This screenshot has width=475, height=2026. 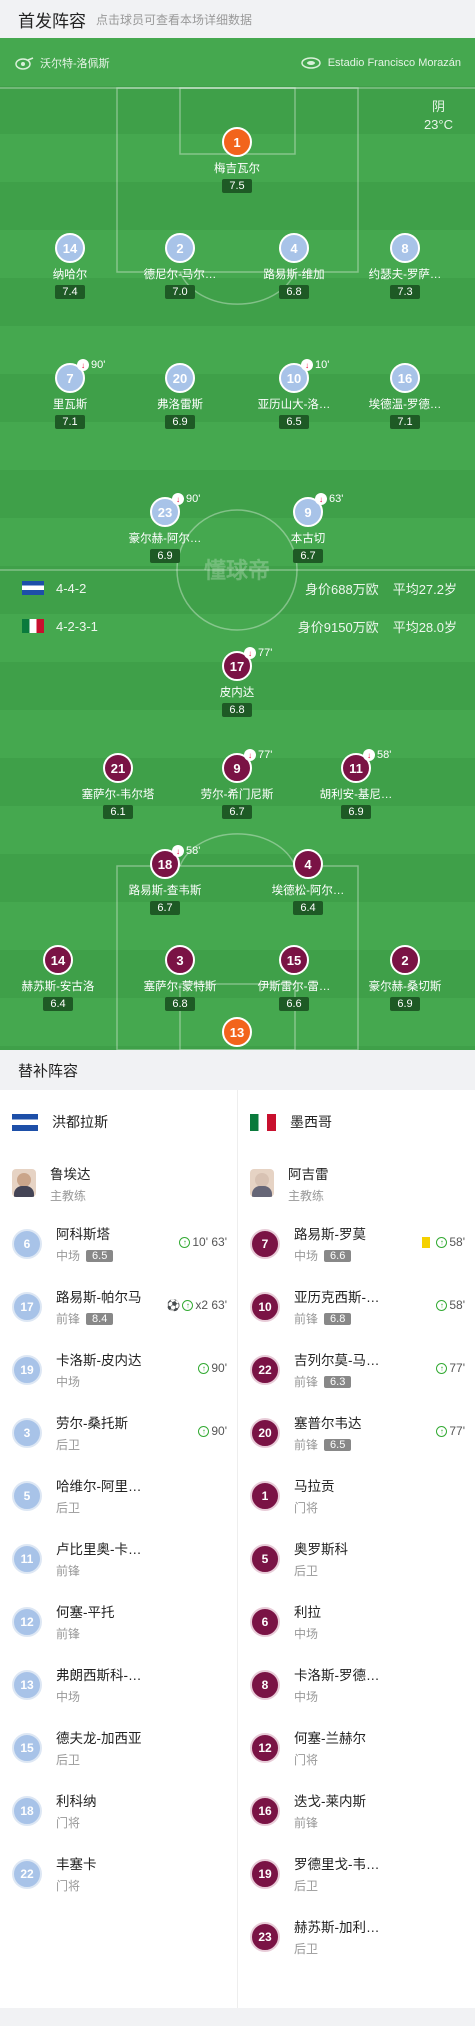 What do you see at coordinates (294, 266) in the screenshot?
I see `home-player-4: 4 路易斯-维加 6.8` at bounding box center [294, 266].